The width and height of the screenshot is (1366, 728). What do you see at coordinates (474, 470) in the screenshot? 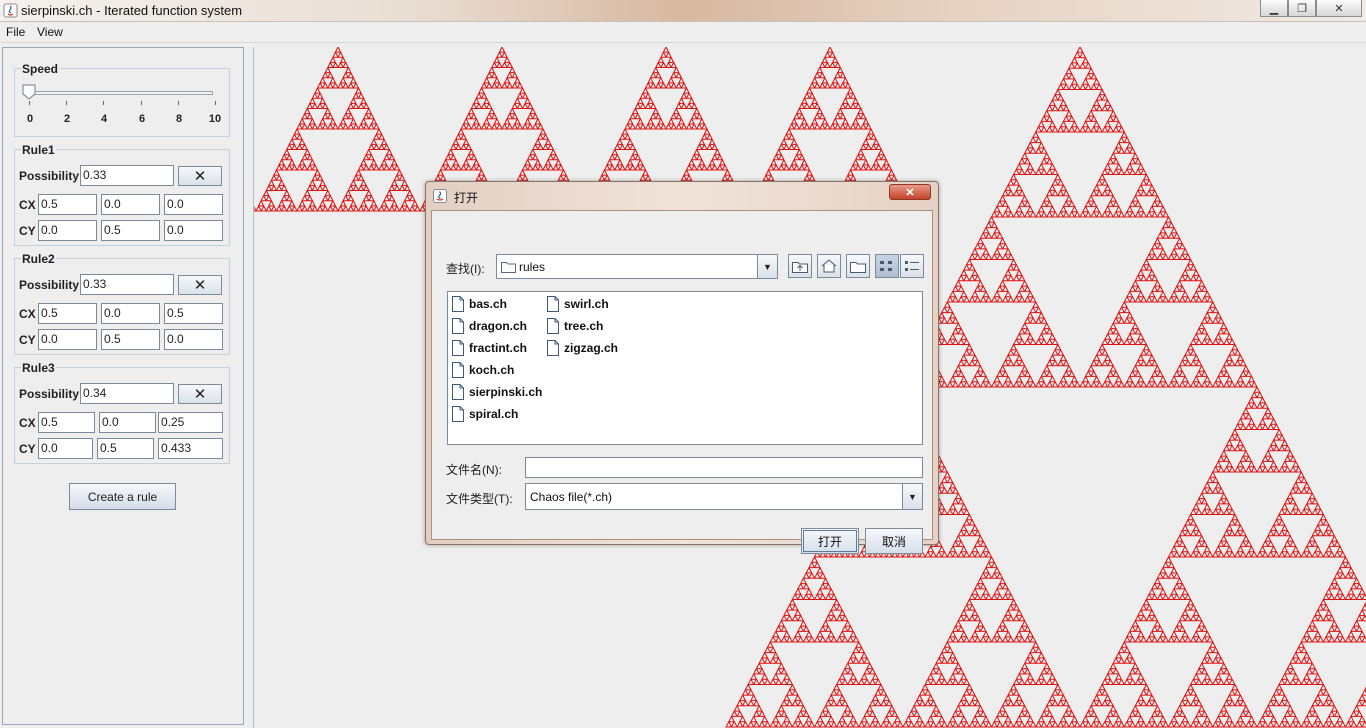
I see `filename-label: 文件名(N):` at bounding box center [474, 470].